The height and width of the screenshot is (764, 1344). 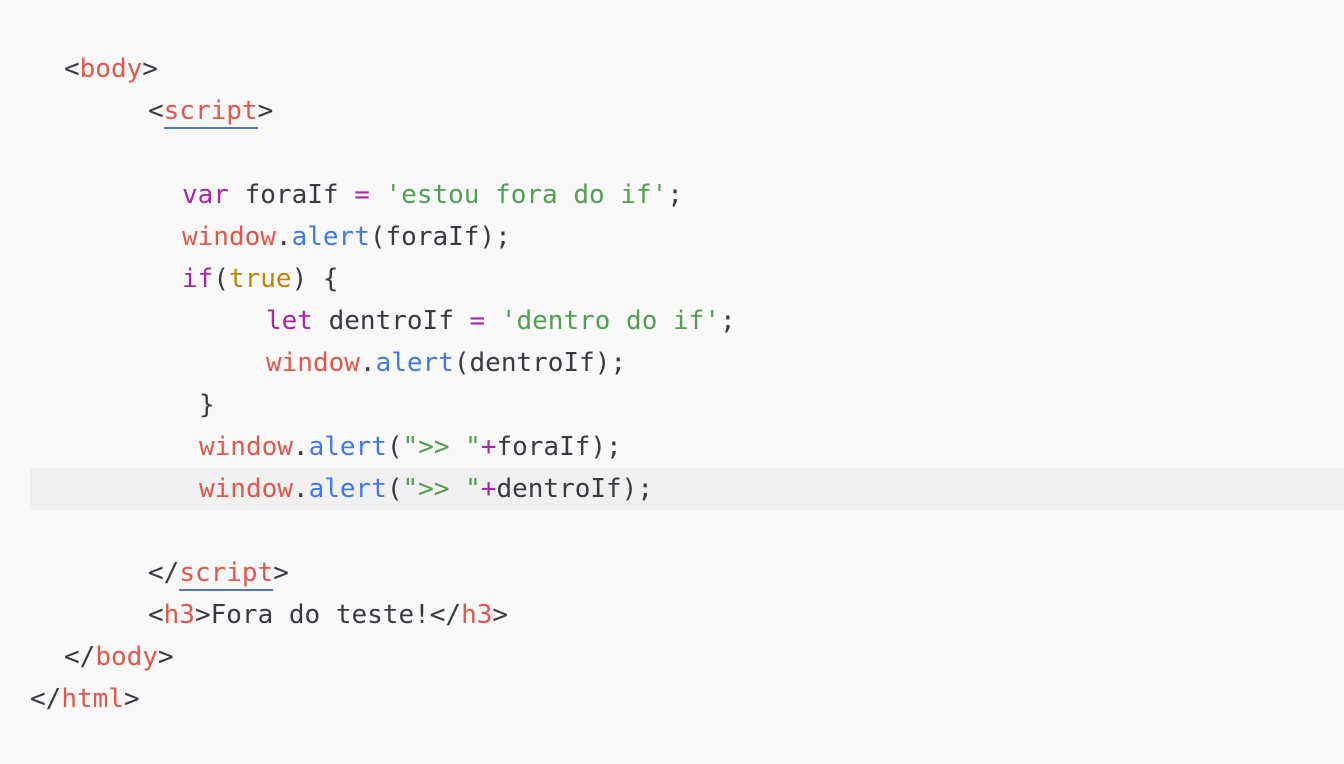 What do you see at coordinates (672, 699) in the screenshot?
I see `code-line: </html>` at bounding box center [672, 699].